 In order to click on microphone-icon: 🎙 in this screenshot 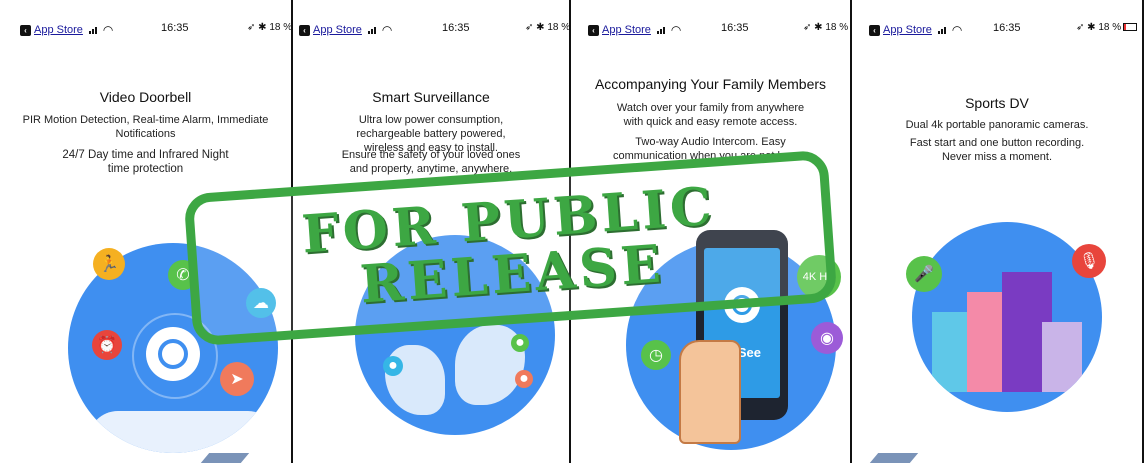, I will do `click(1089, 261)`.